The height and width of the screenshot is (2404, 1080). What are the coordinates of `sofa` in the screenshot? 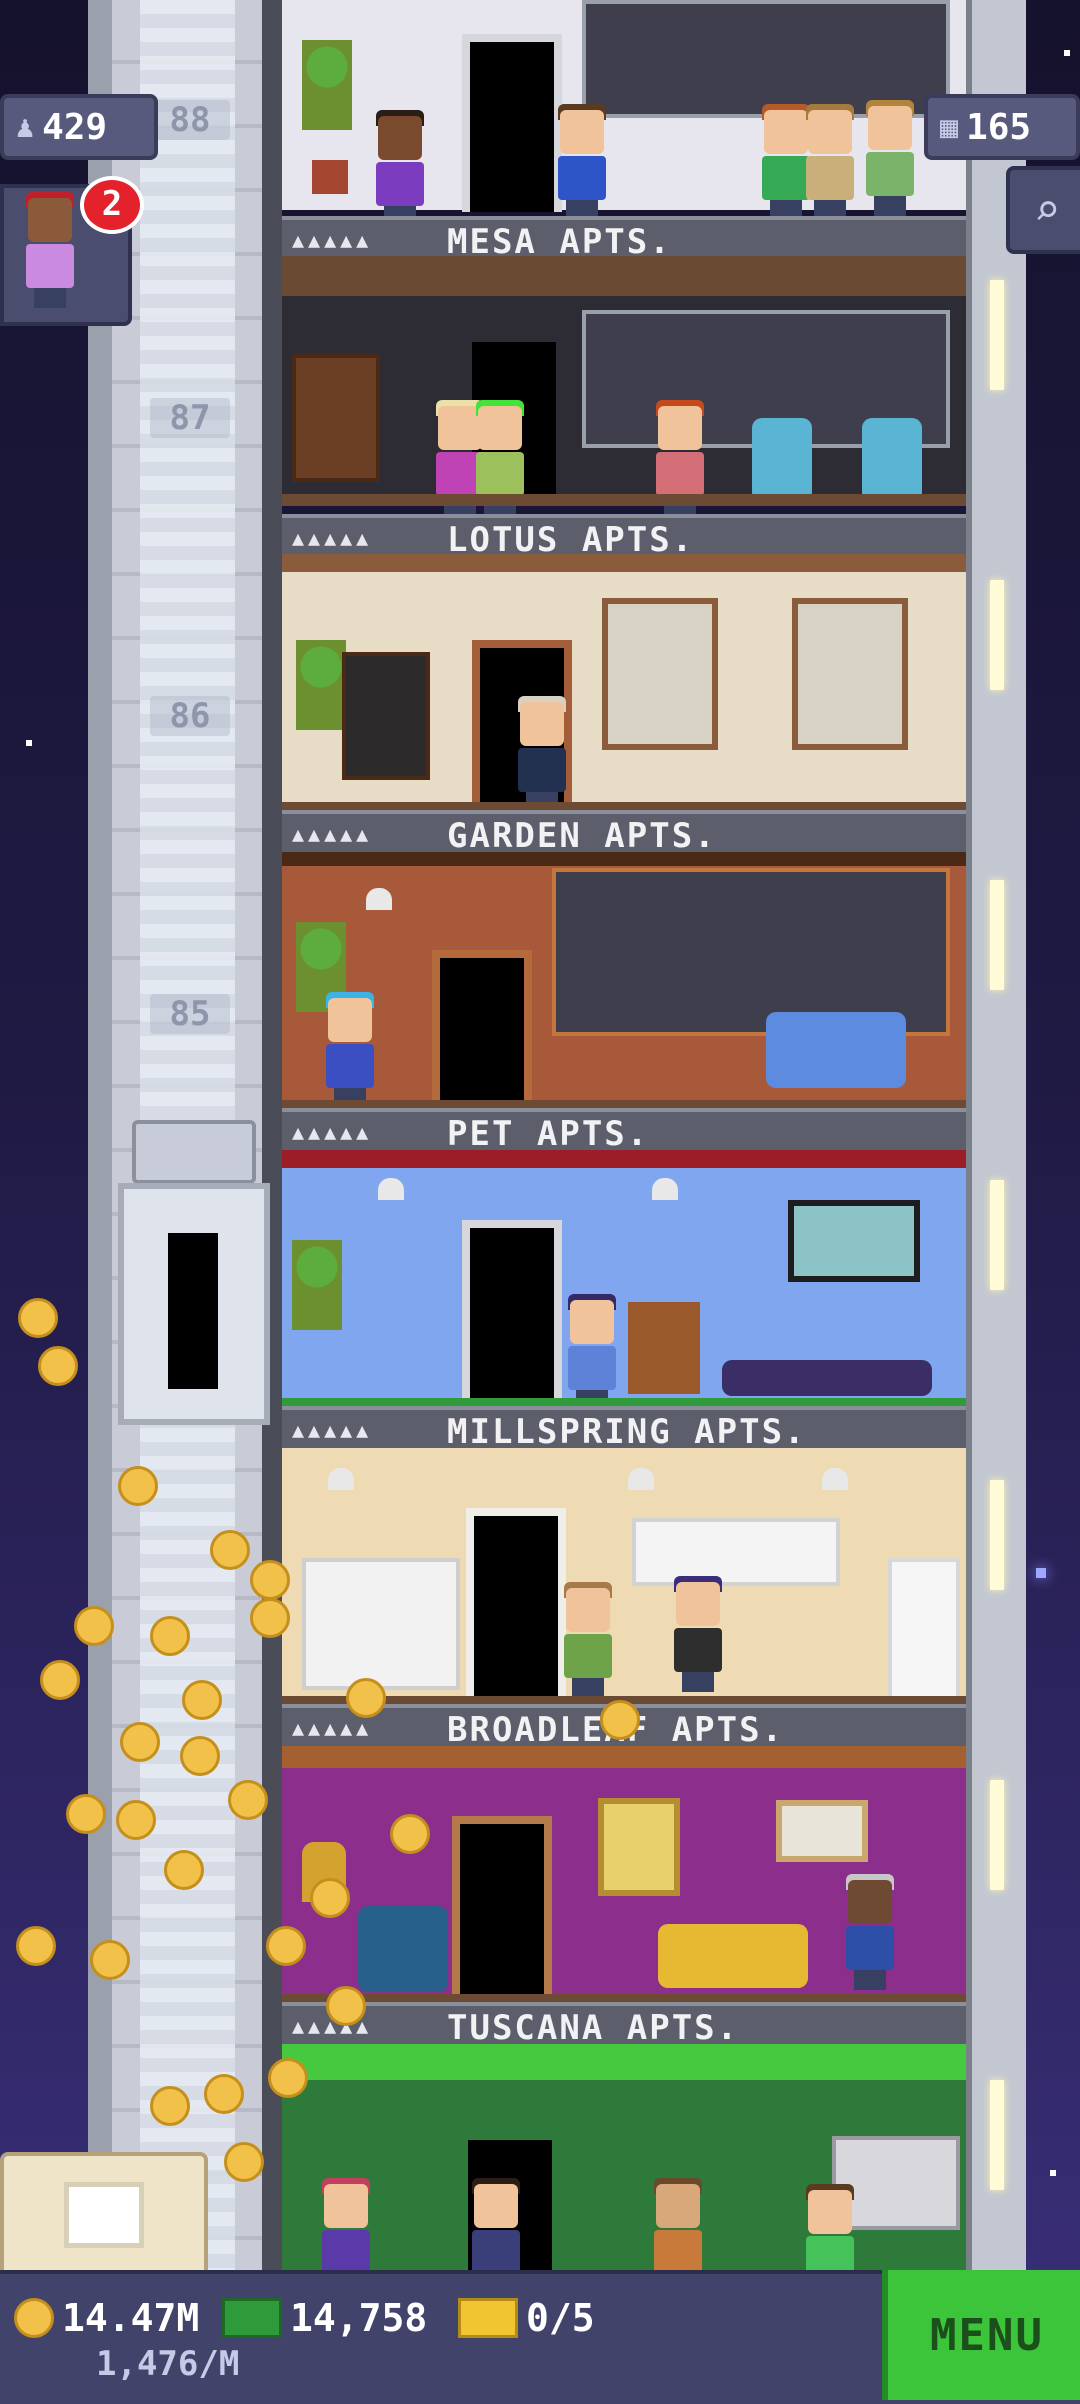 It's located at (733, 1956).